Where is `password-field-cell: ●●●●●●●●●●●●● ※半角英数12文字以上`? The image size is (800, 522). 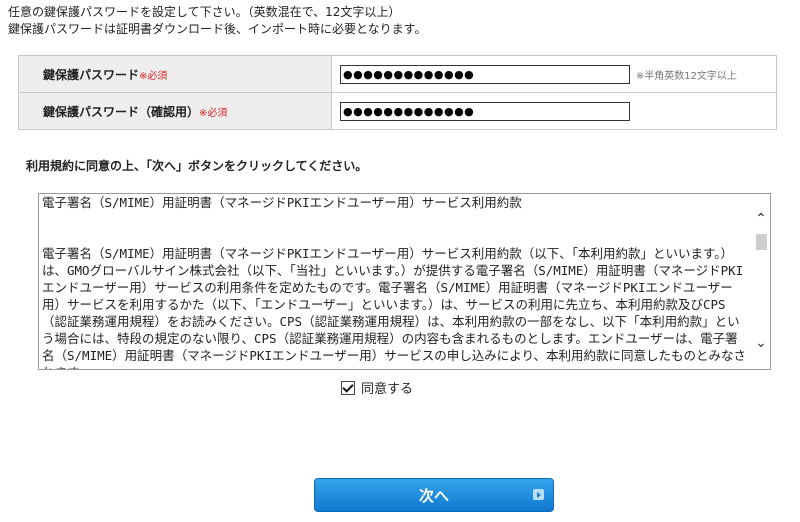
password-field-cell: ●●●●●●●●●●●●● ※半角英数12文字以上 is located at coordinates (554, 74).